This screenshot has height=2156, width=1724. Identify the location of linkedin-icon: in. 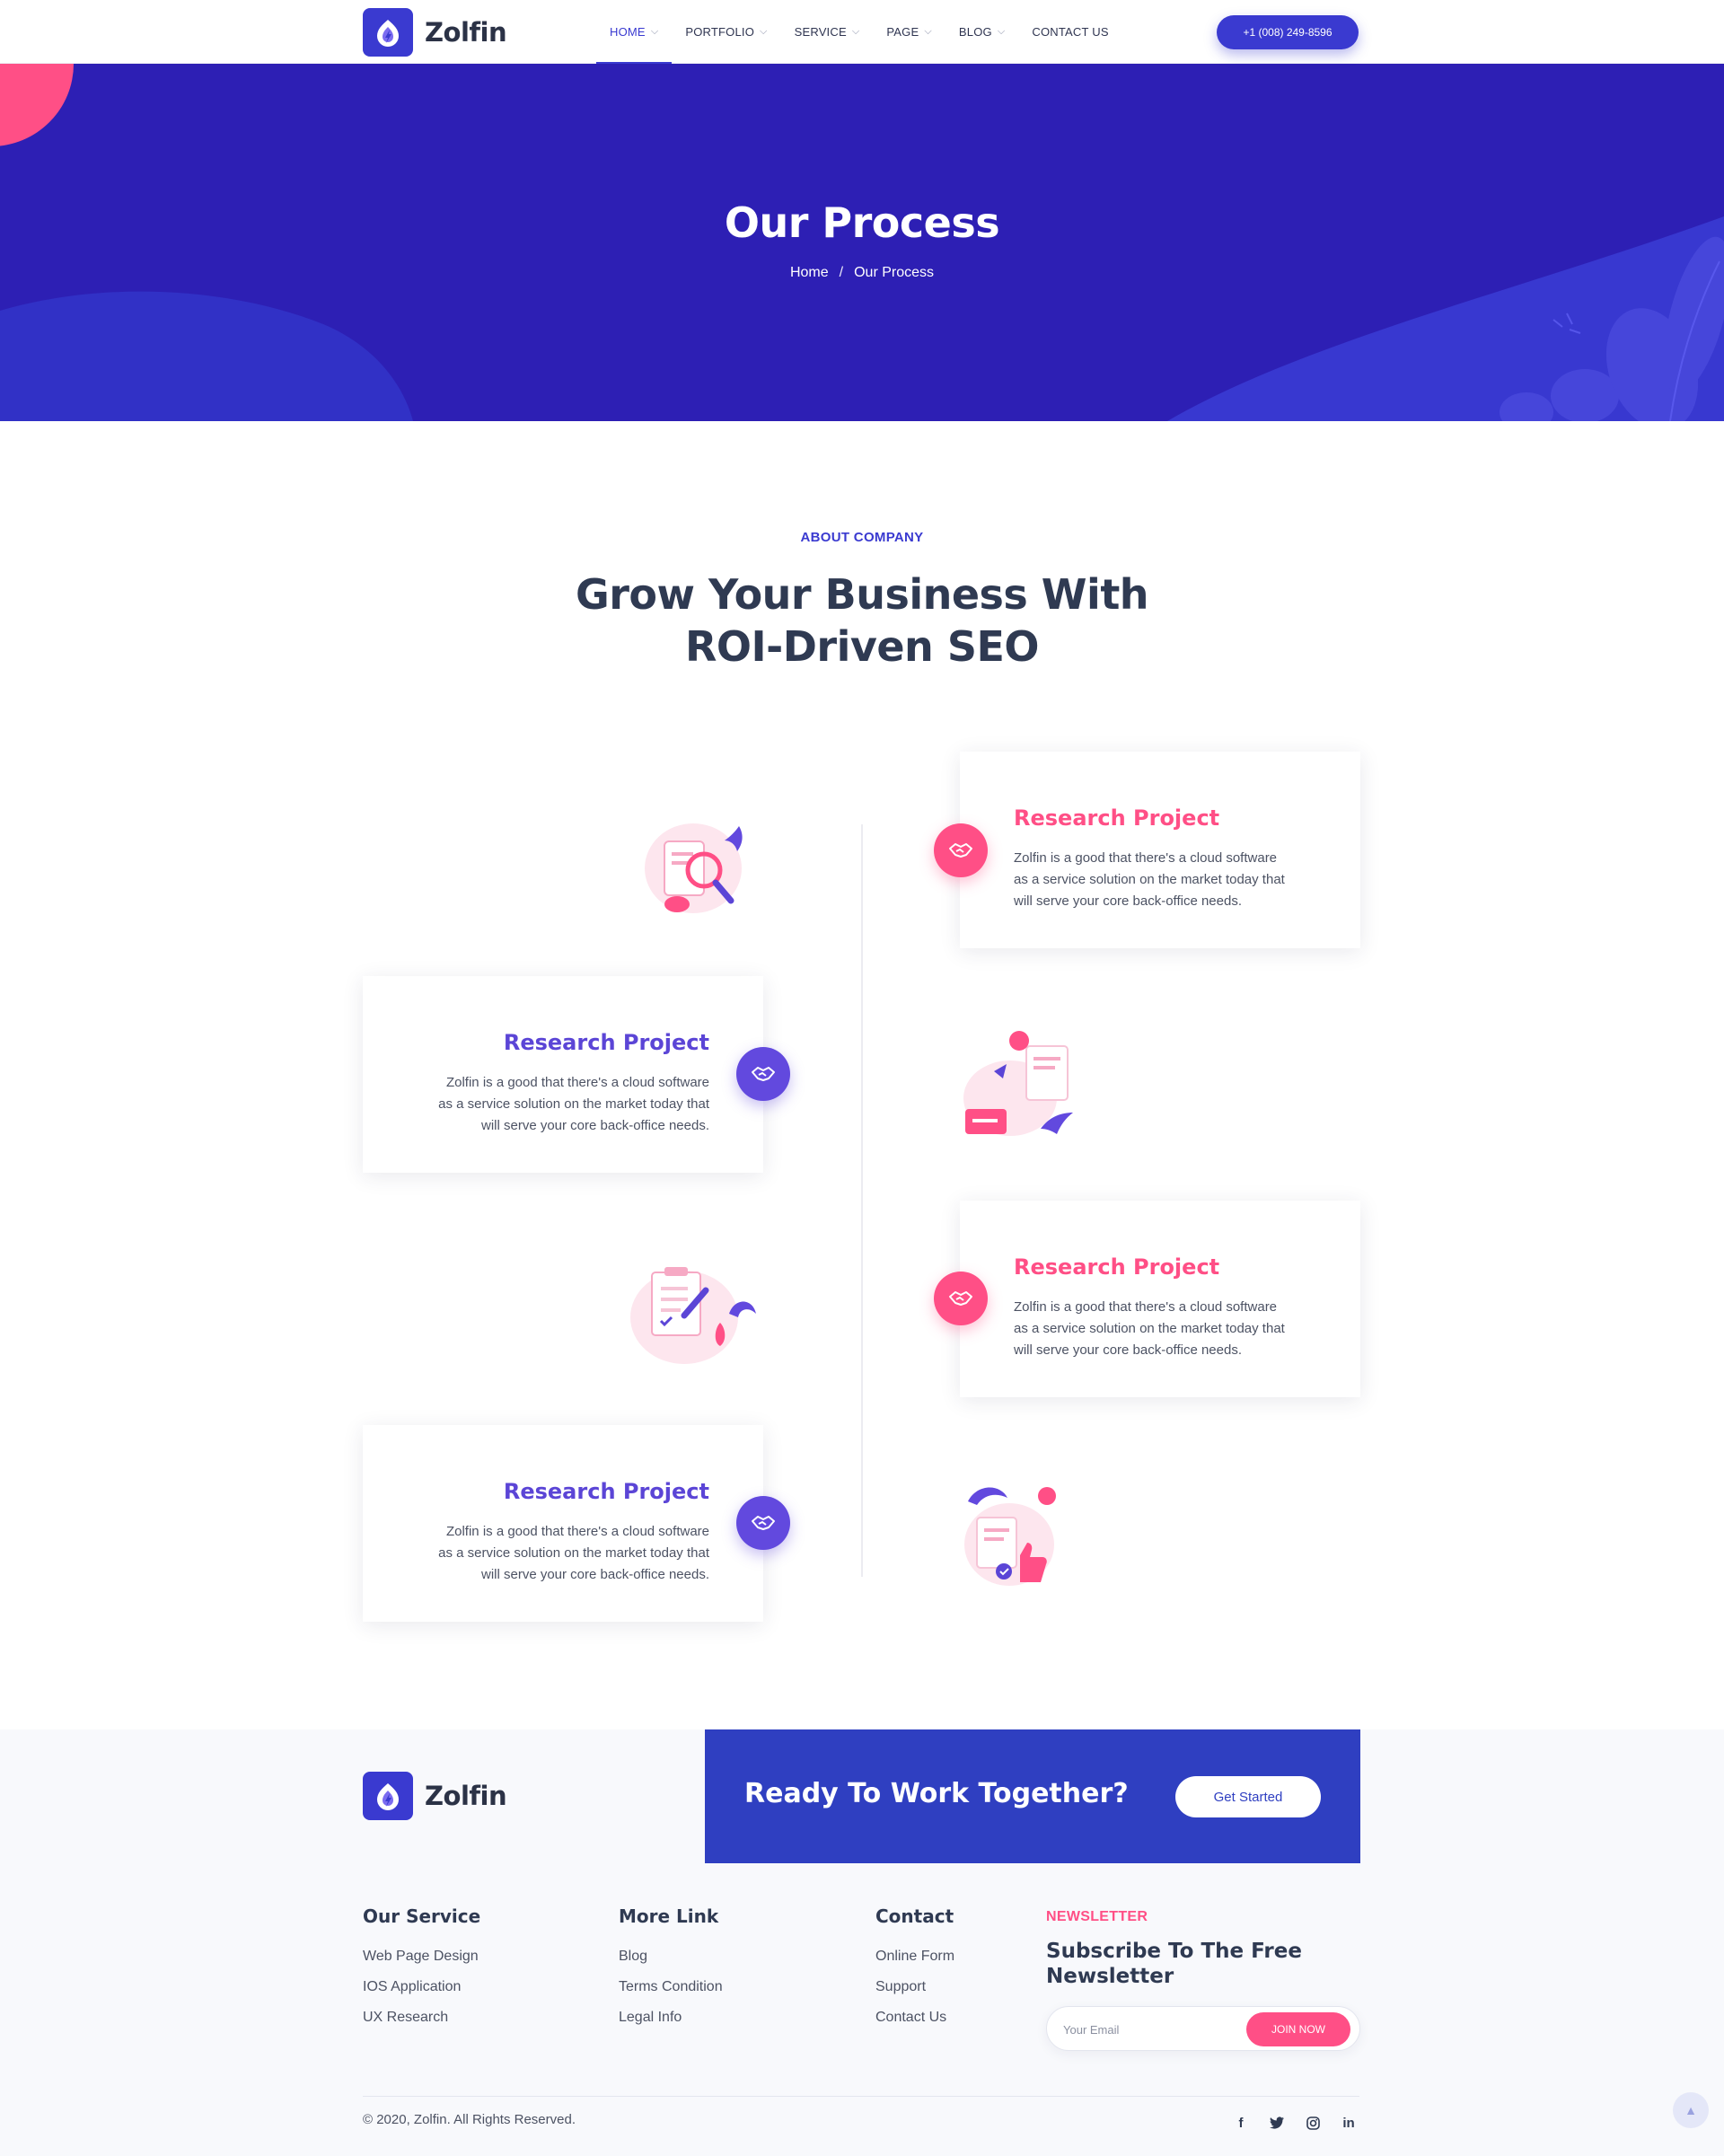
(1349, 2123).